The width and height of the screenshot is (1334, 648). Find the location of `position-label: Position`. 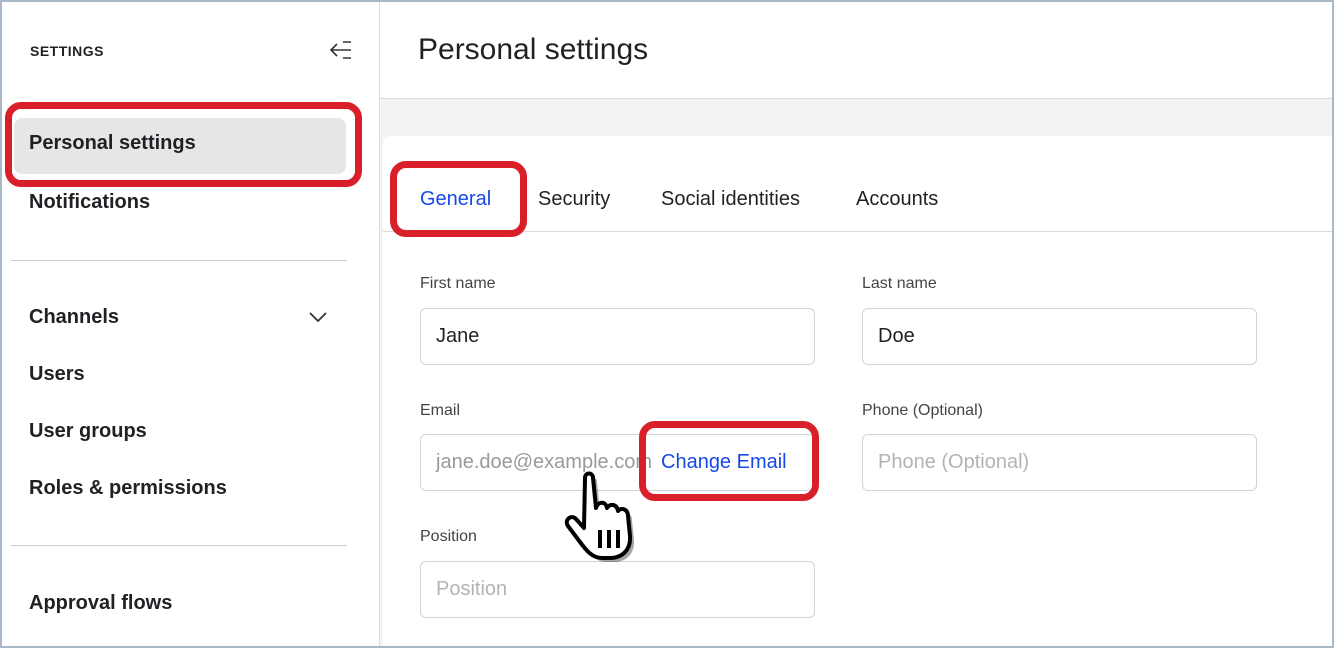

position-label: Position is located at coordinates (448, 536).